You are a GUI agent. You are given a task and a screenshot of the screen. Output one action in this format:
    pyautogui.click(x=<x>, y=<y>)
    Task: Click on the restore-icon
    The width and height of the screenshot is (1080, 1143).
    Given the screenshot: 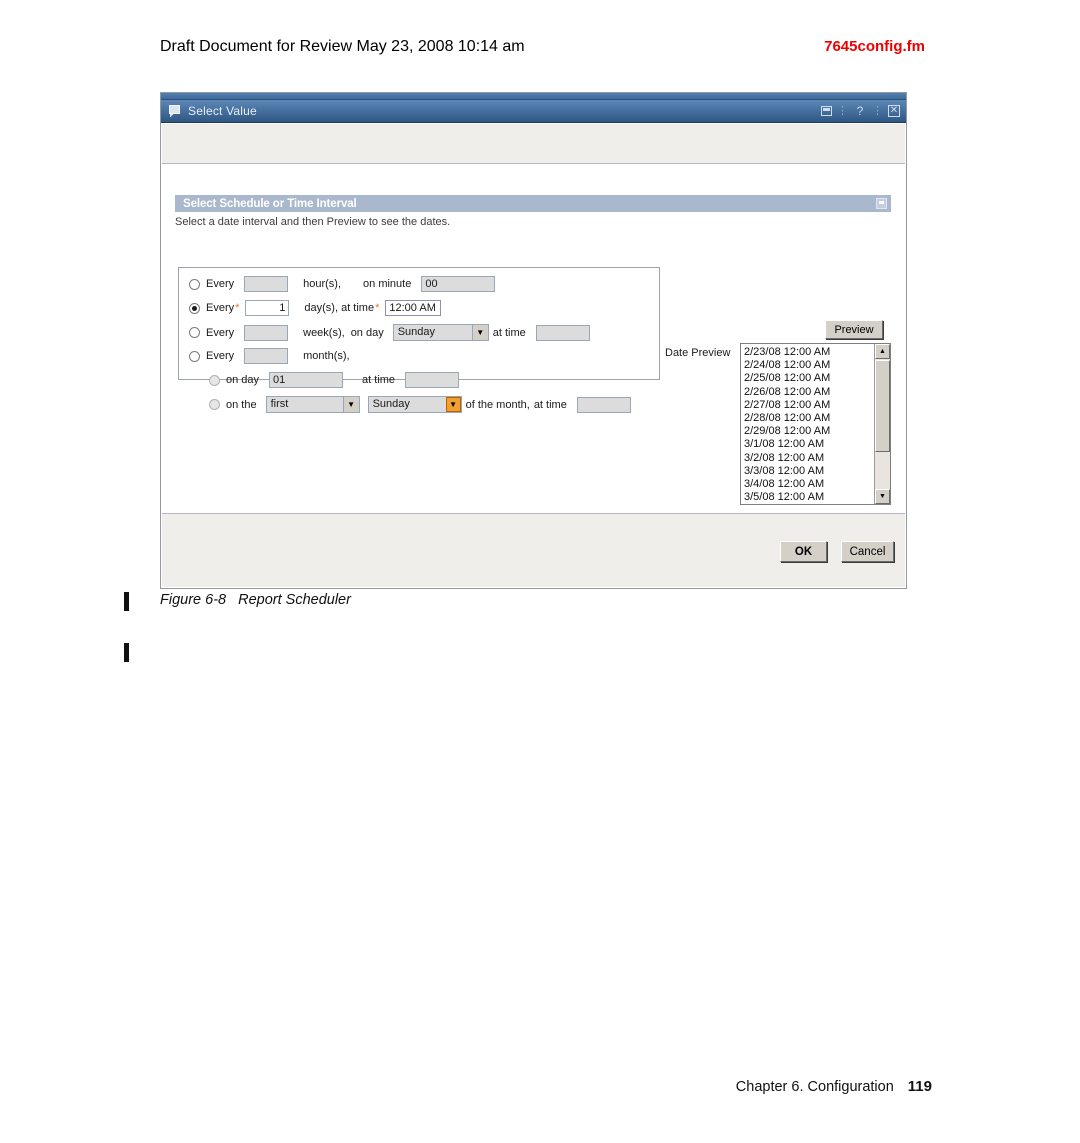 What is the action you would take?
    pyautogui.click(x=826, y=111)
    